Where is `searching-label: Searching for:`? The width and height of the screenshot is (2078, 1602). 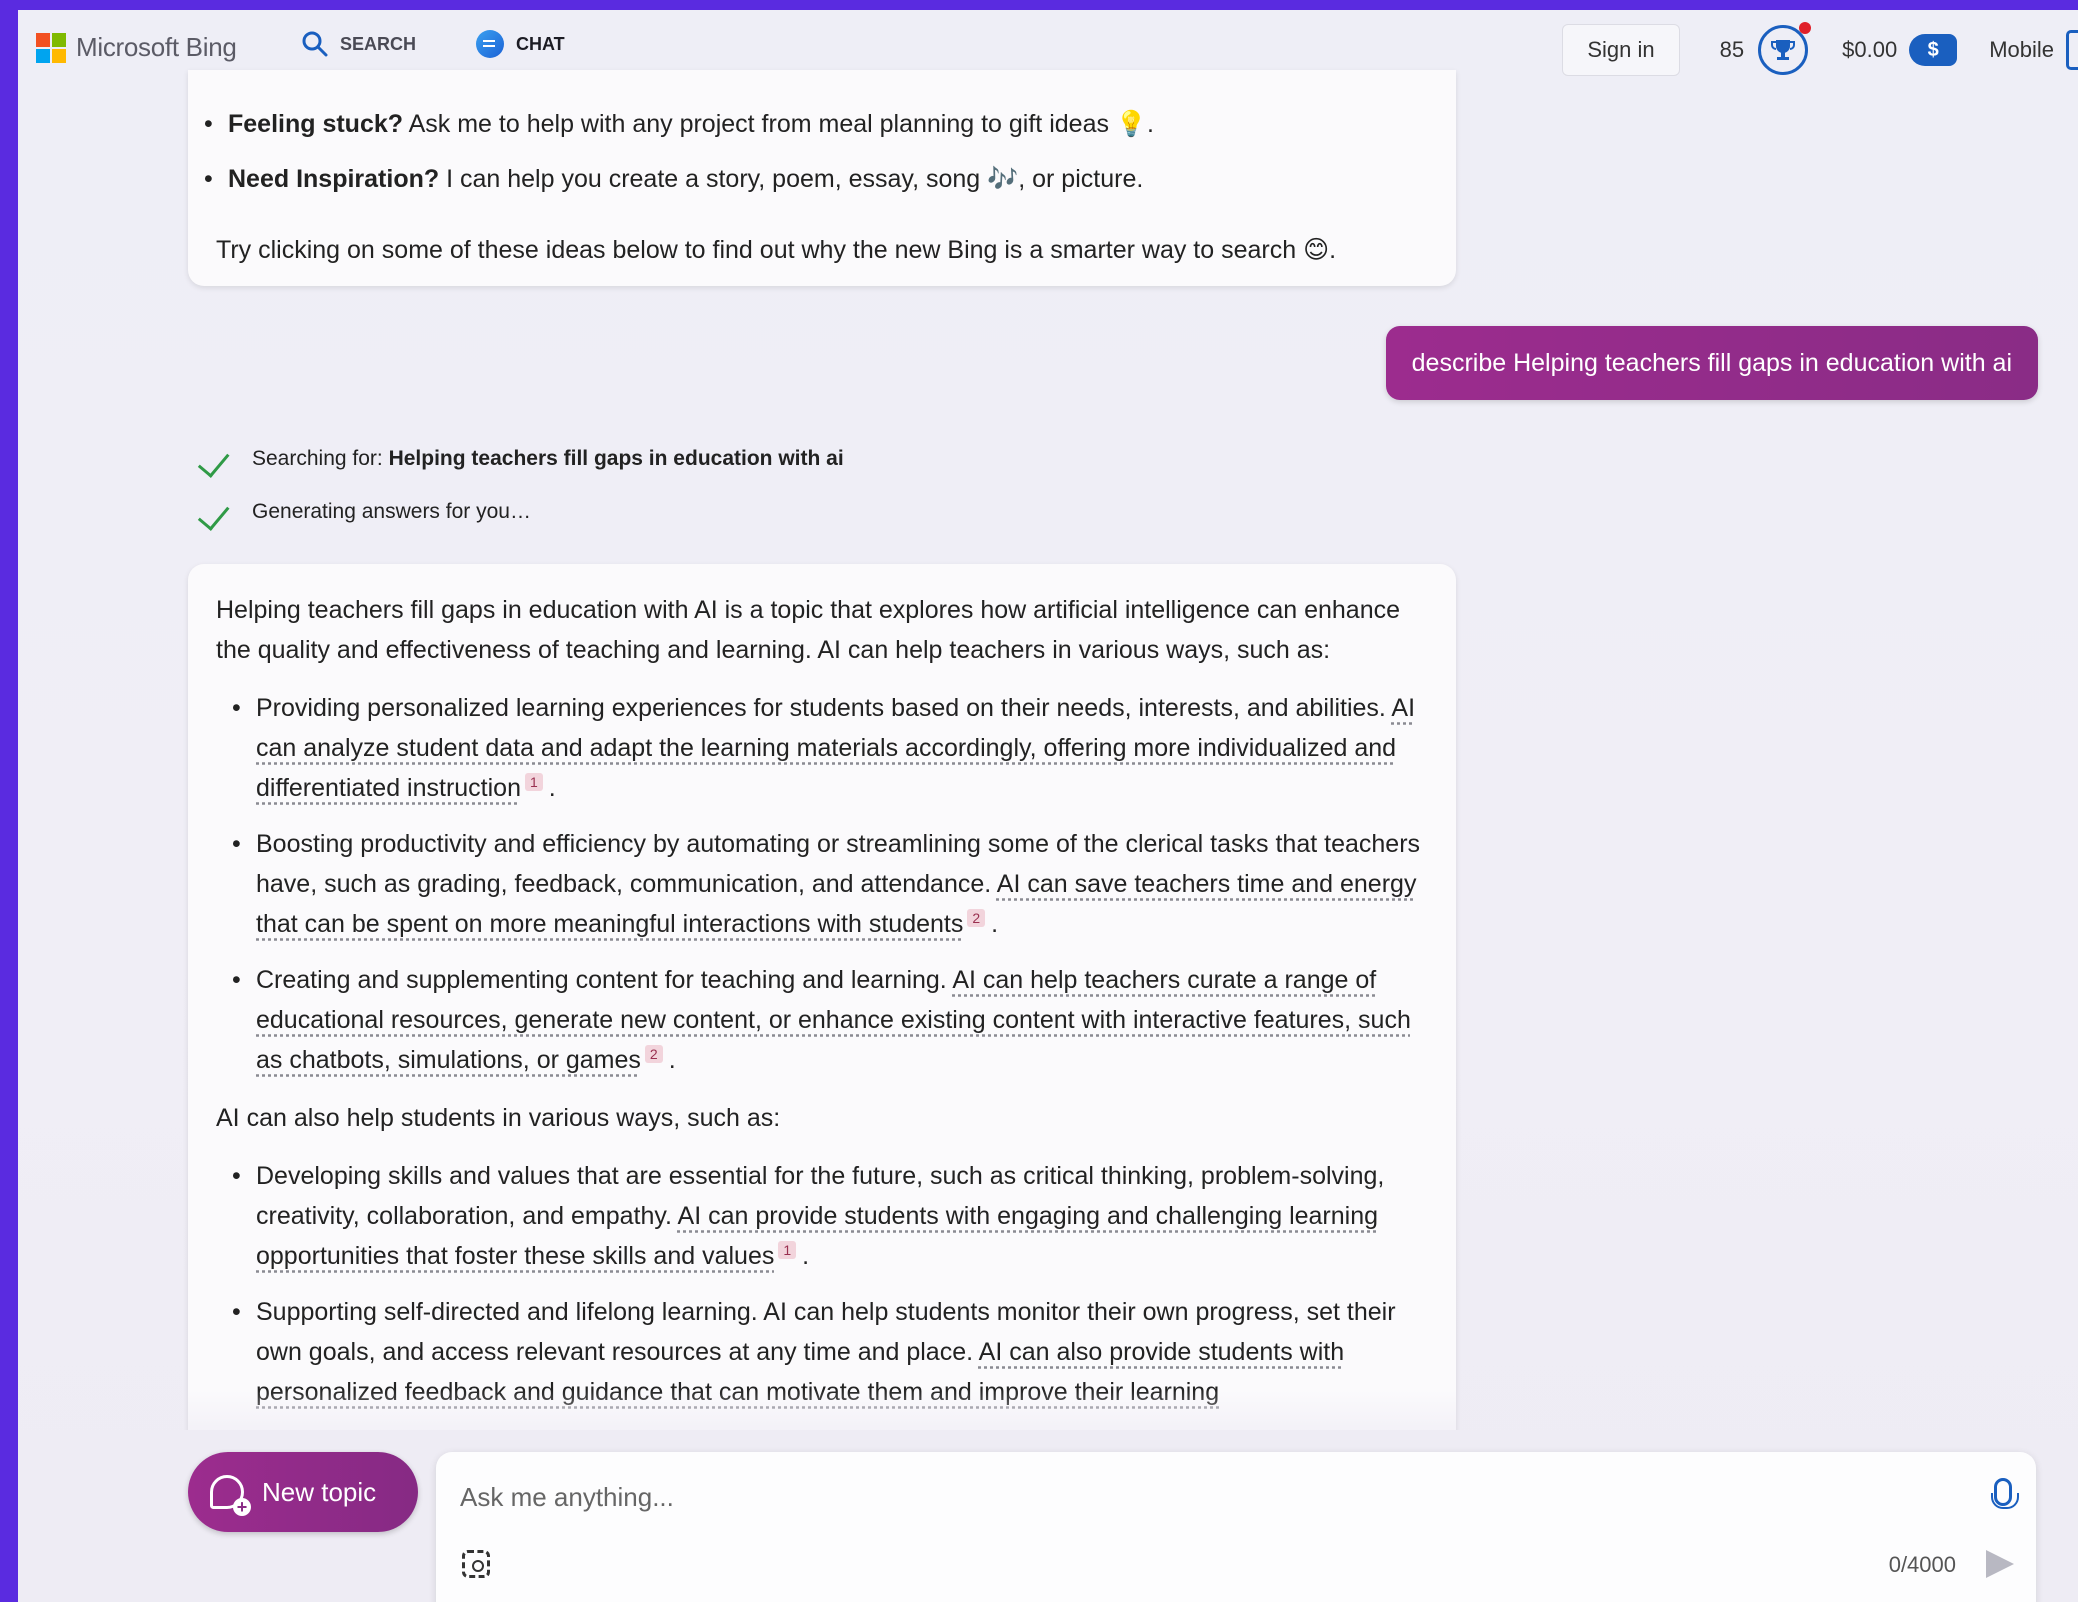 searching-label: Searching for: is located at coordinates (320, 458).